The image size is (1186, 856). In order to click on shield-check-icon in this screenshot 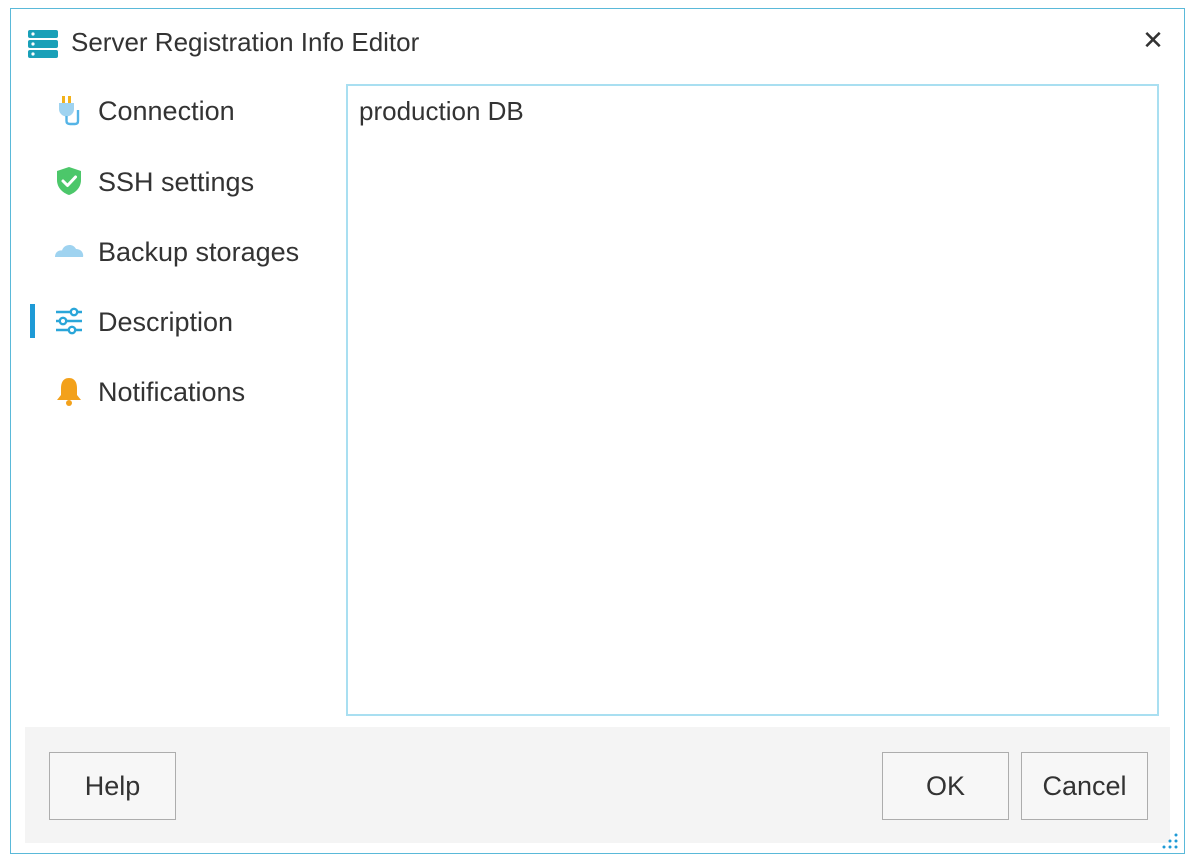, I will do `click(69, 181)`.